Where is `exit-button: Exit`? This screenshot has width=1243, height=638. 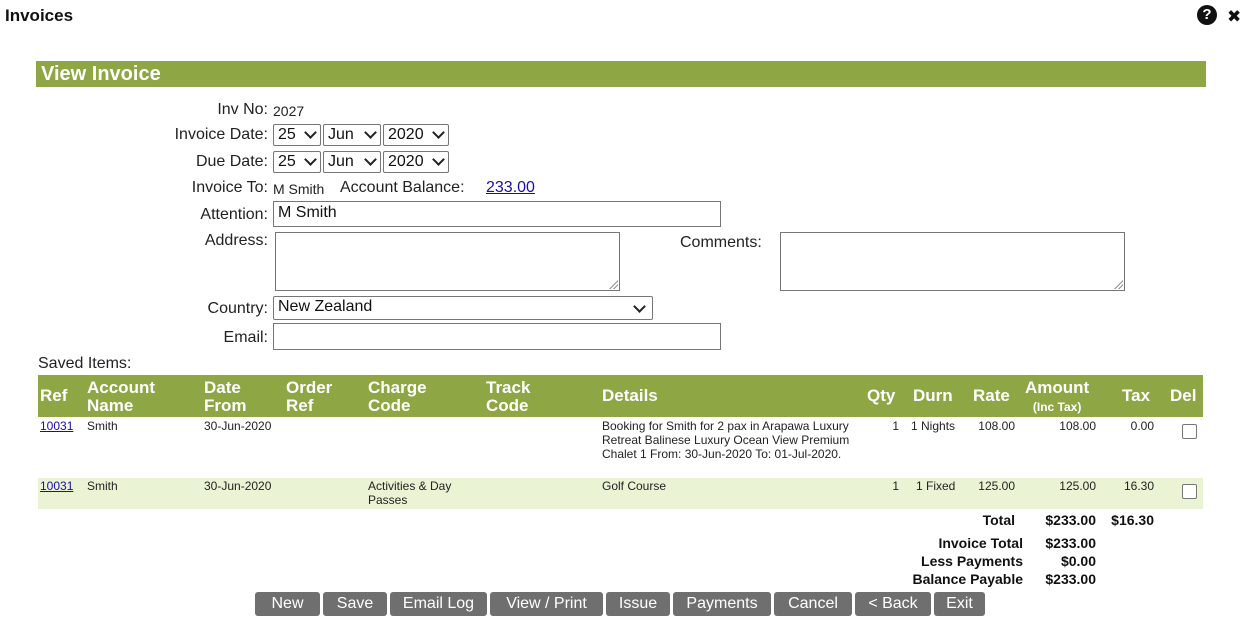
exit-button: Exit is located at coordinates (959, 604).